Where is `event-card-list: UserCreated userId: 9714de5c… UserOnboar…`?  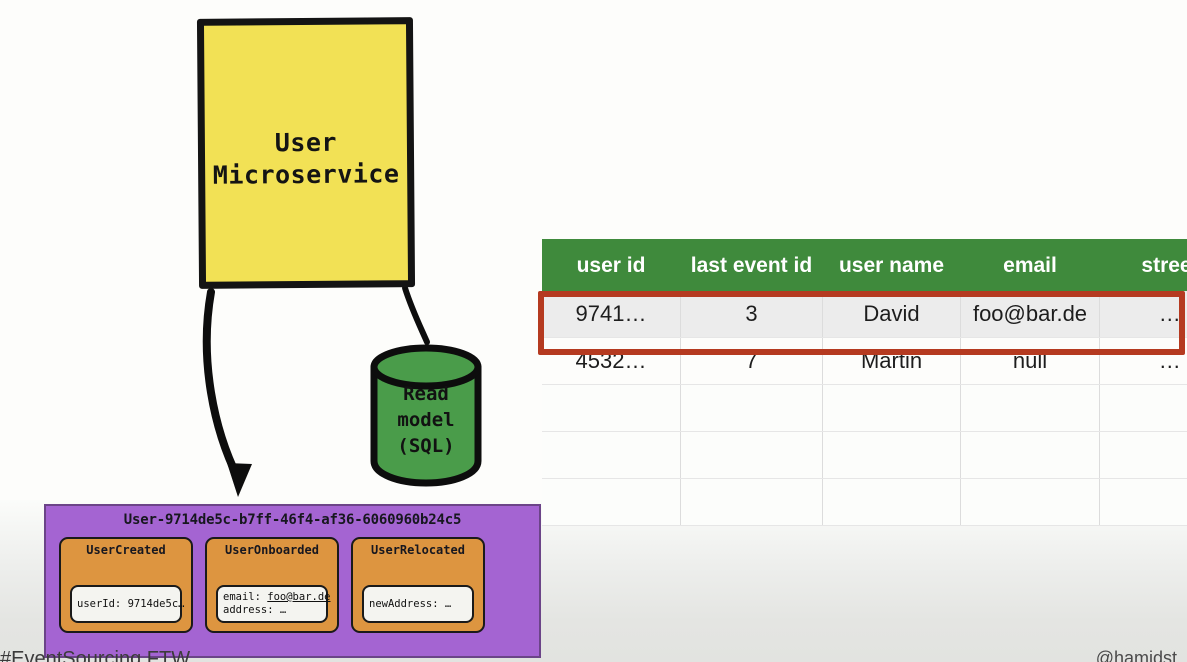 event-card-list: UserCreated userId: 9714de5c… UserOnboar… is located at coordinates (292, 580).